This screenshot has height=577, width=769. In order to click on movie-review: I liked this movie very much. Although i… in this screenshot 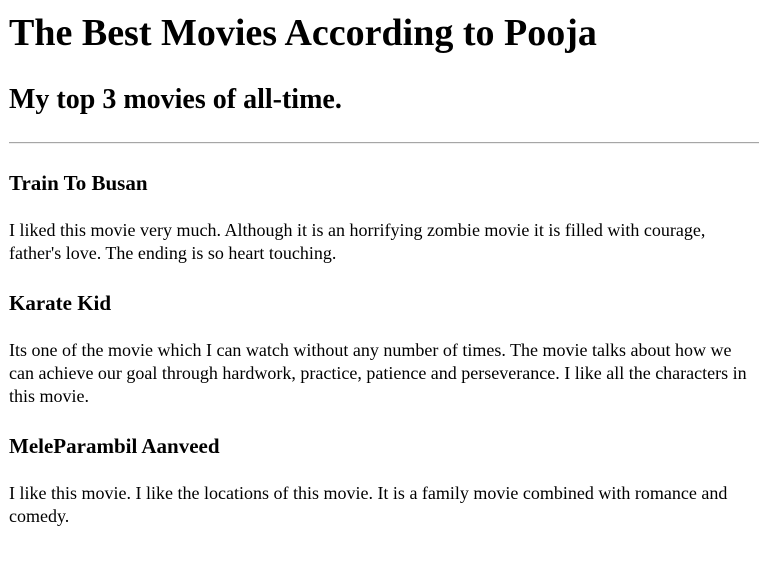, I will do `click(357, 241)`.